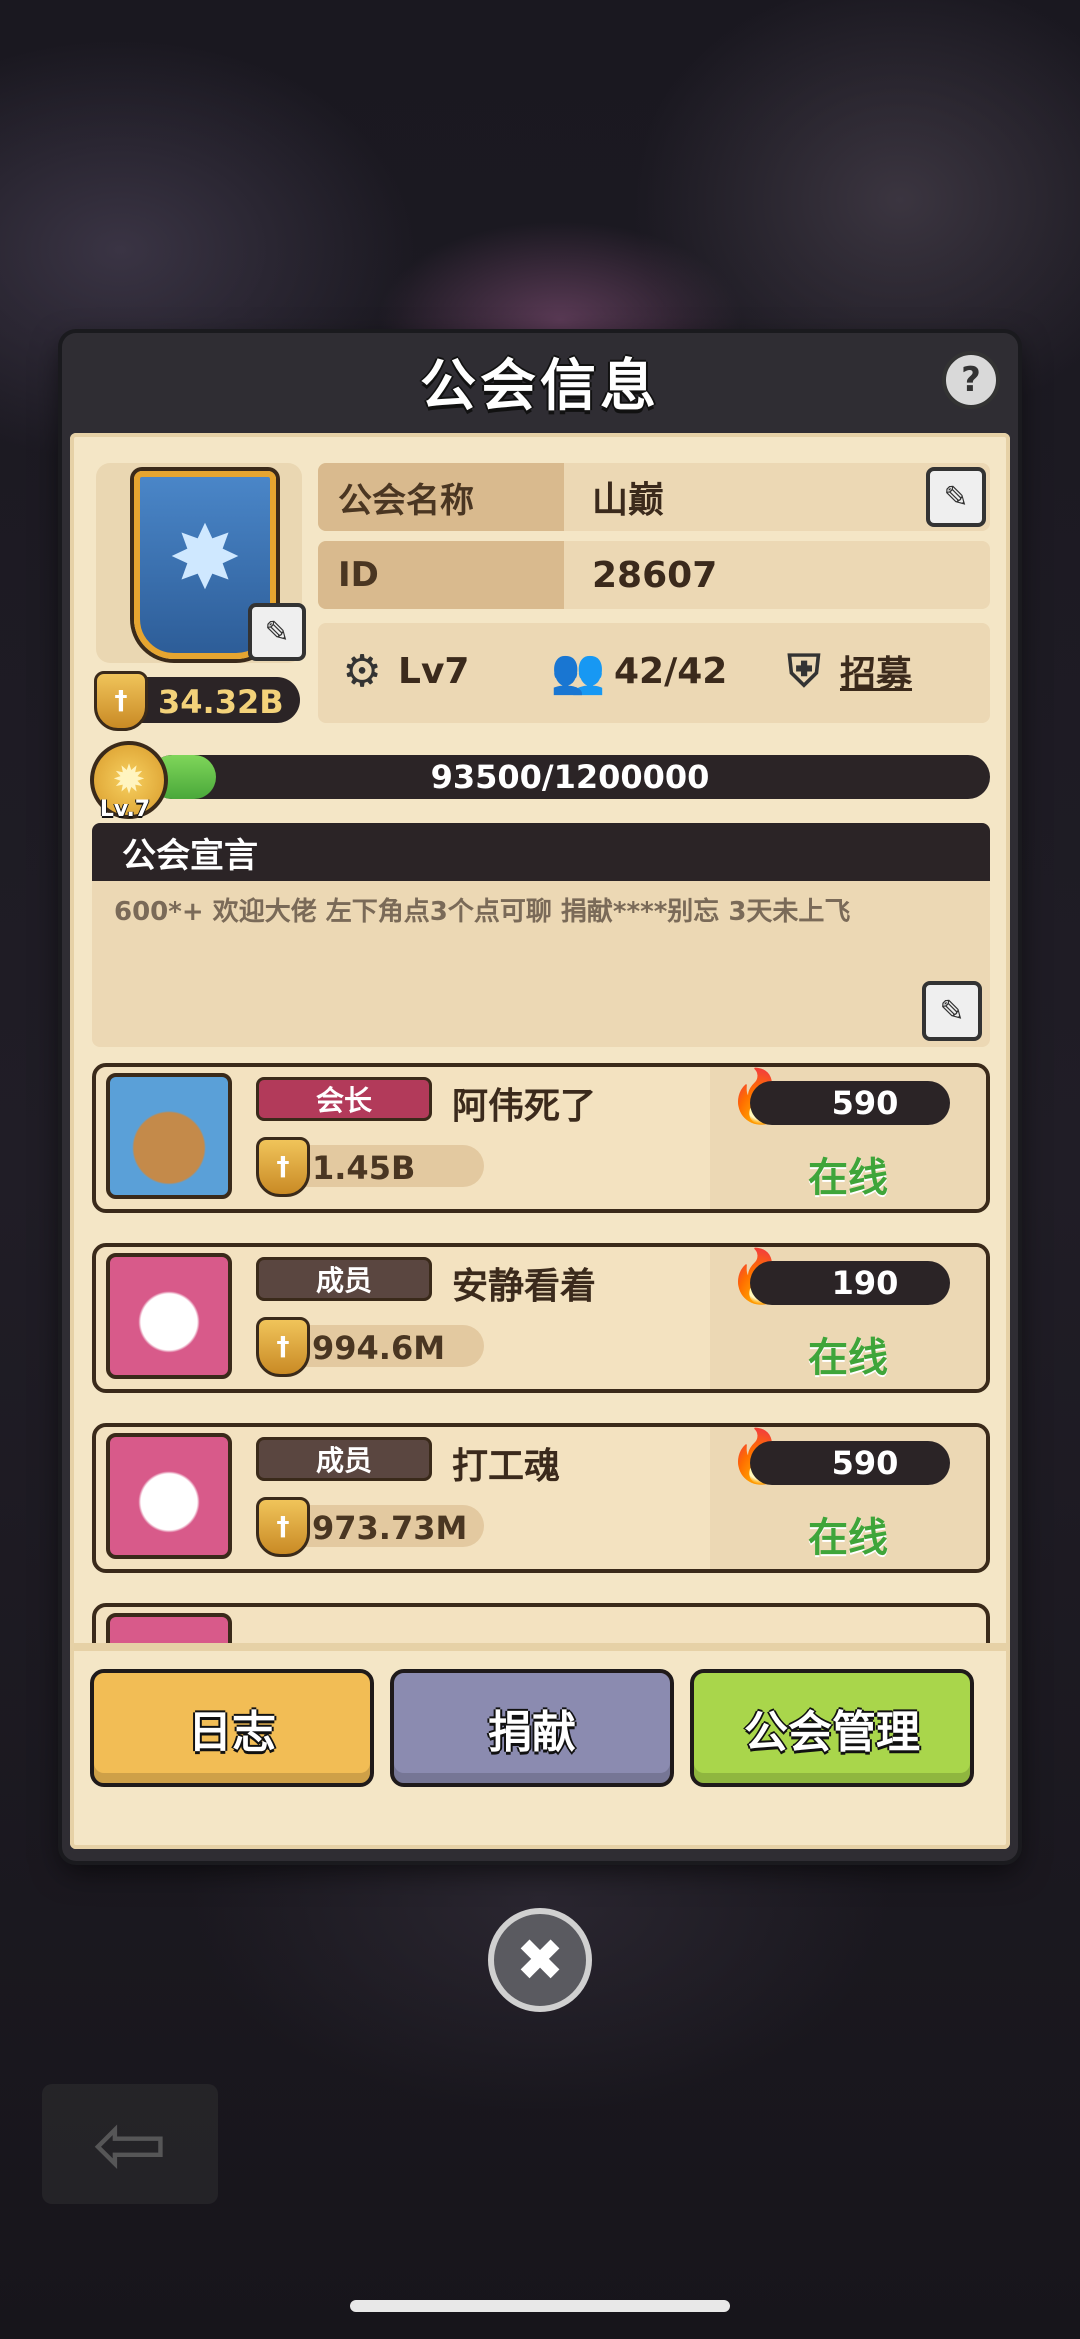 This screenshot has height=2339, width=1080. I want to click on members-icon: 👥, so click(578, 671).